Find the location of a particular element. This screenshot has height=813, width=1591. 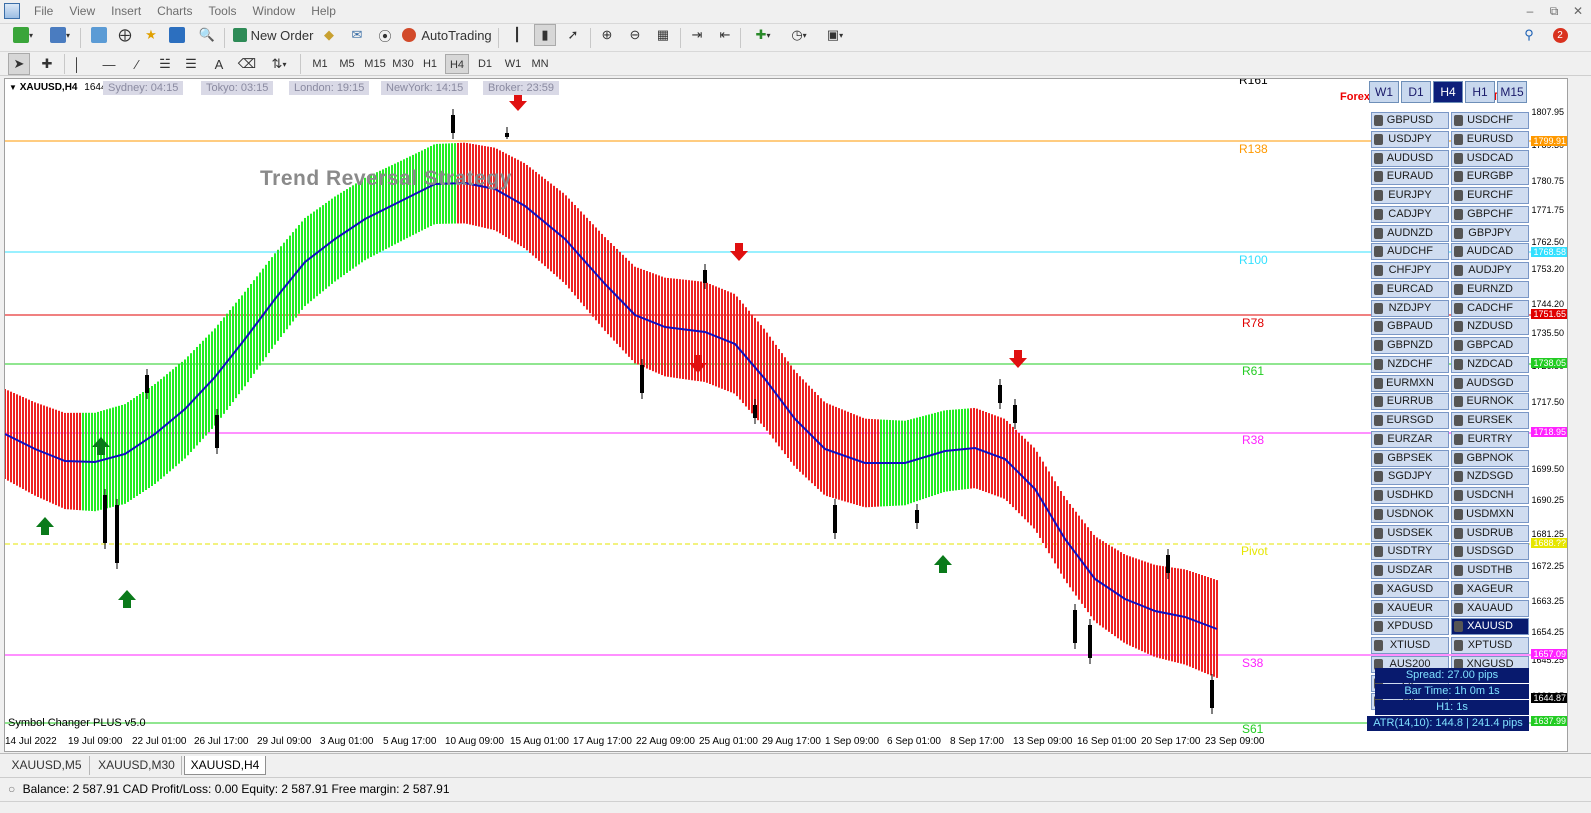

symbol-button-usdjpy: USDJPY is located at coordinates (1410, 139).